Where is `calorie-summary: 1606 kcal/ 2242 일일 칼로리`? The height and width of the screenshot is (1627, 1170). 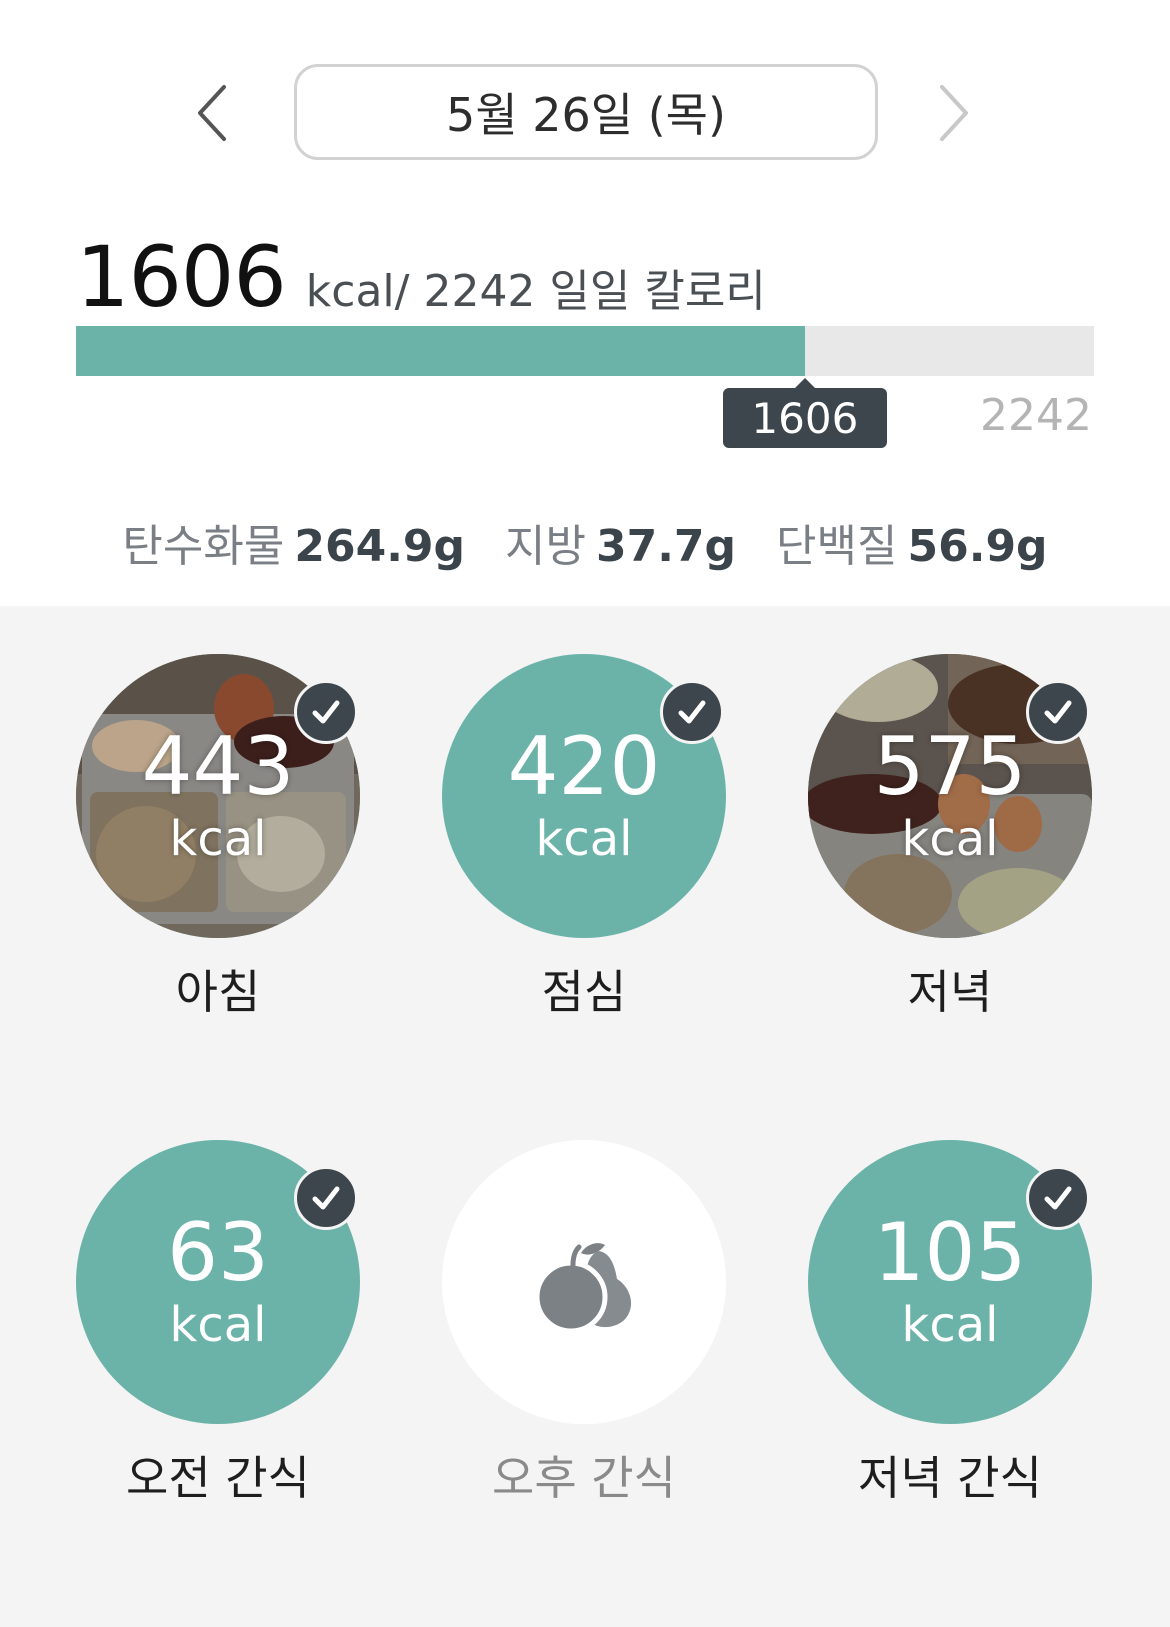 calorie-summary: 1606 kcal/ 2242 일일 칼로리 is located at coordinates (421, 277).